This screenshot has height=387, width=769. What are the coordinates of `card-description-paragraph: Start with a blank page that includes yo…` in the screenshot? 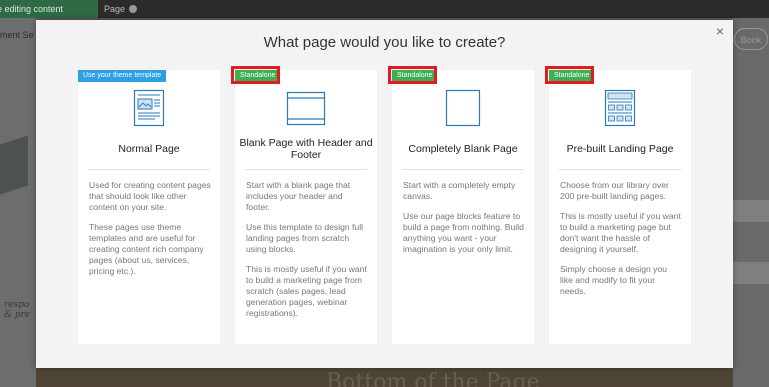 It's located at (298, 196).